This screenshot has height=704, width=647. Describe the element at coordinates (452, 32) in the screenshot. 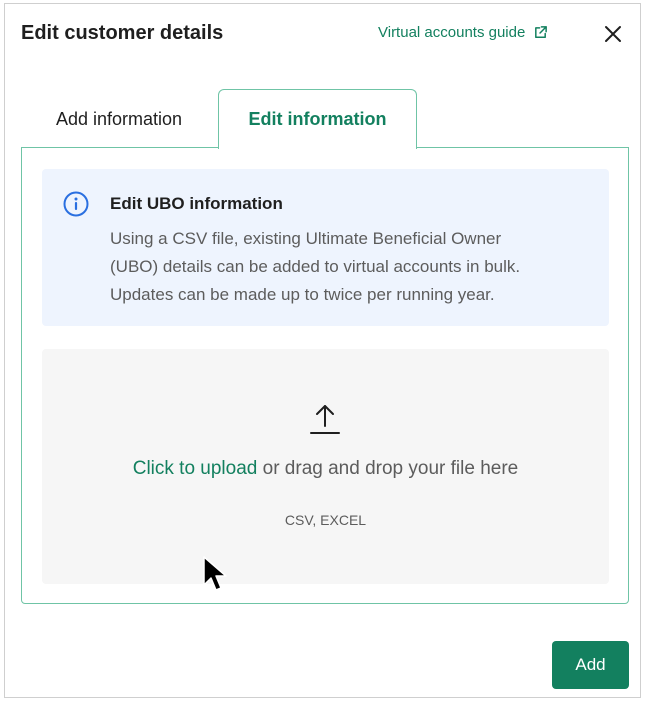

I see `guide-link-label: Virtual accounts guide` at that location.